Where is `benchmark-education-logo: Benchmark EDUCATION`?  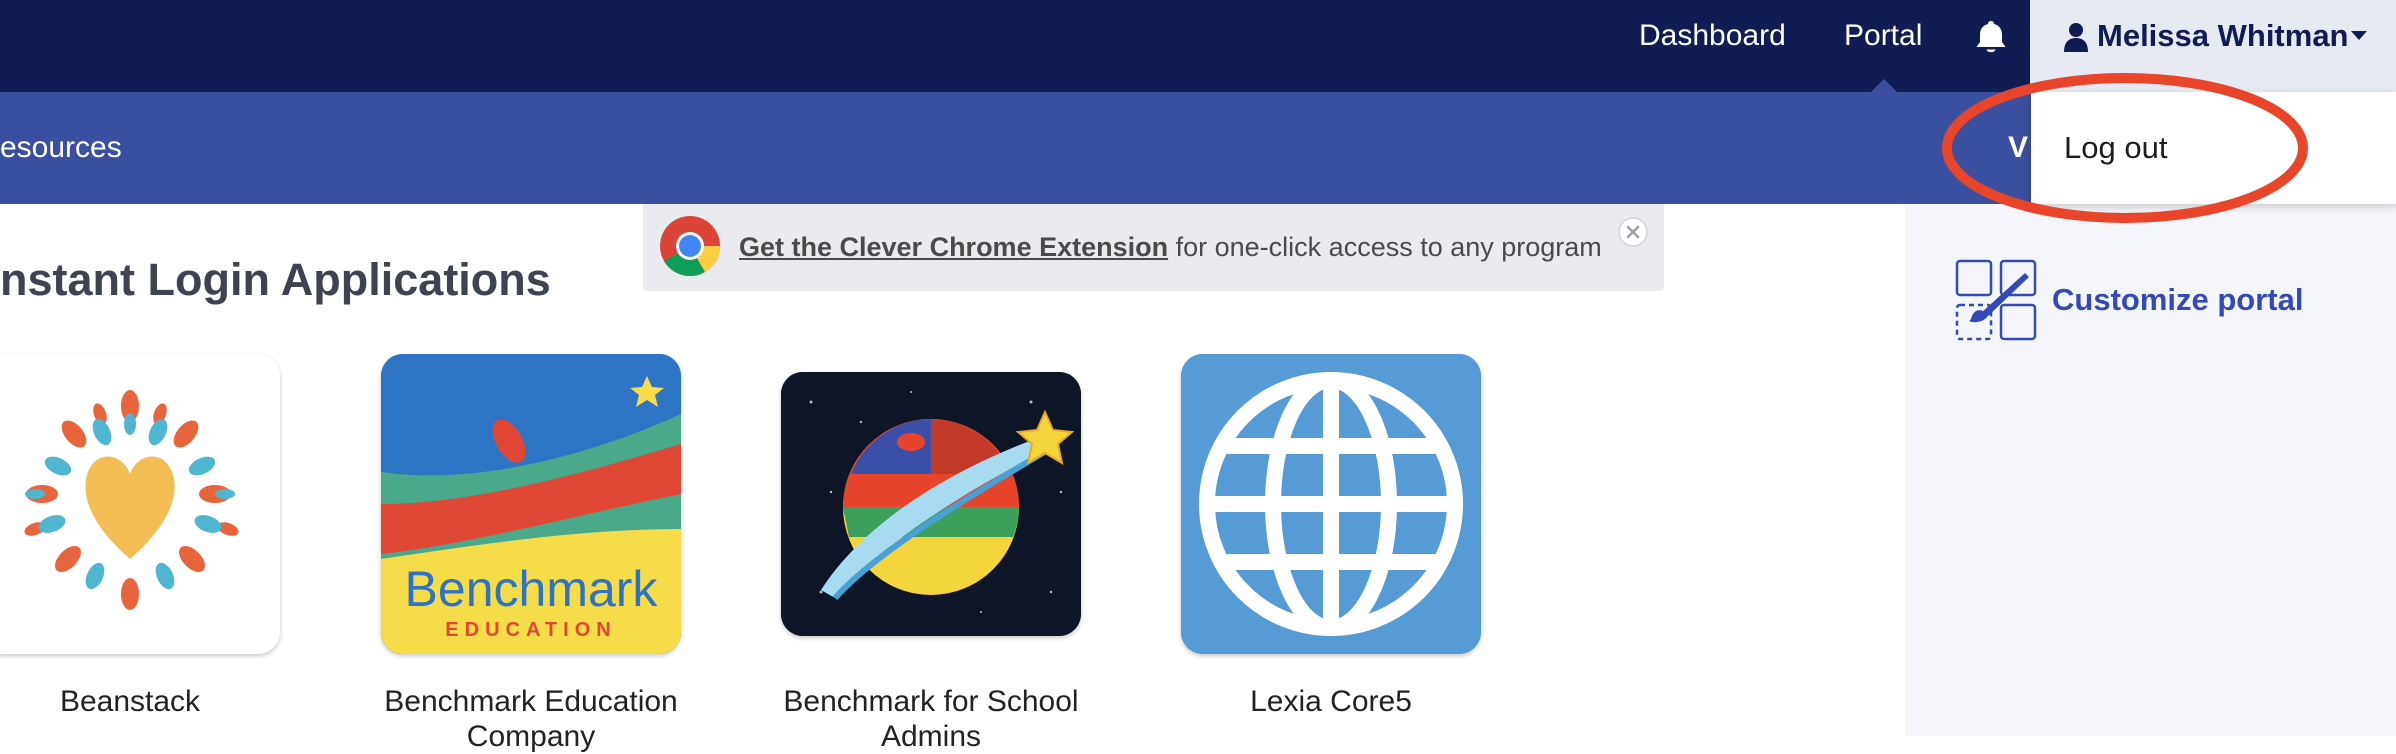 benchmark-education-logo: Benchmark EDUCATION is located at coordinates (531, 504).